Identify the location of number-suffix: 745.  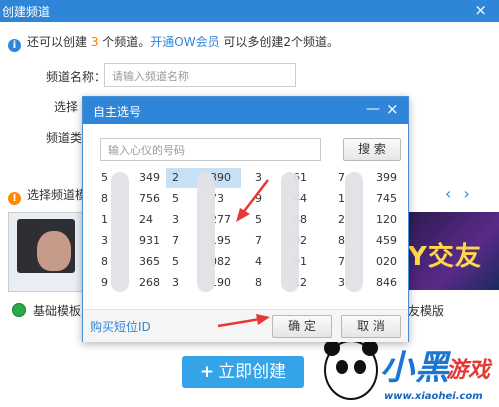
(386, 198).